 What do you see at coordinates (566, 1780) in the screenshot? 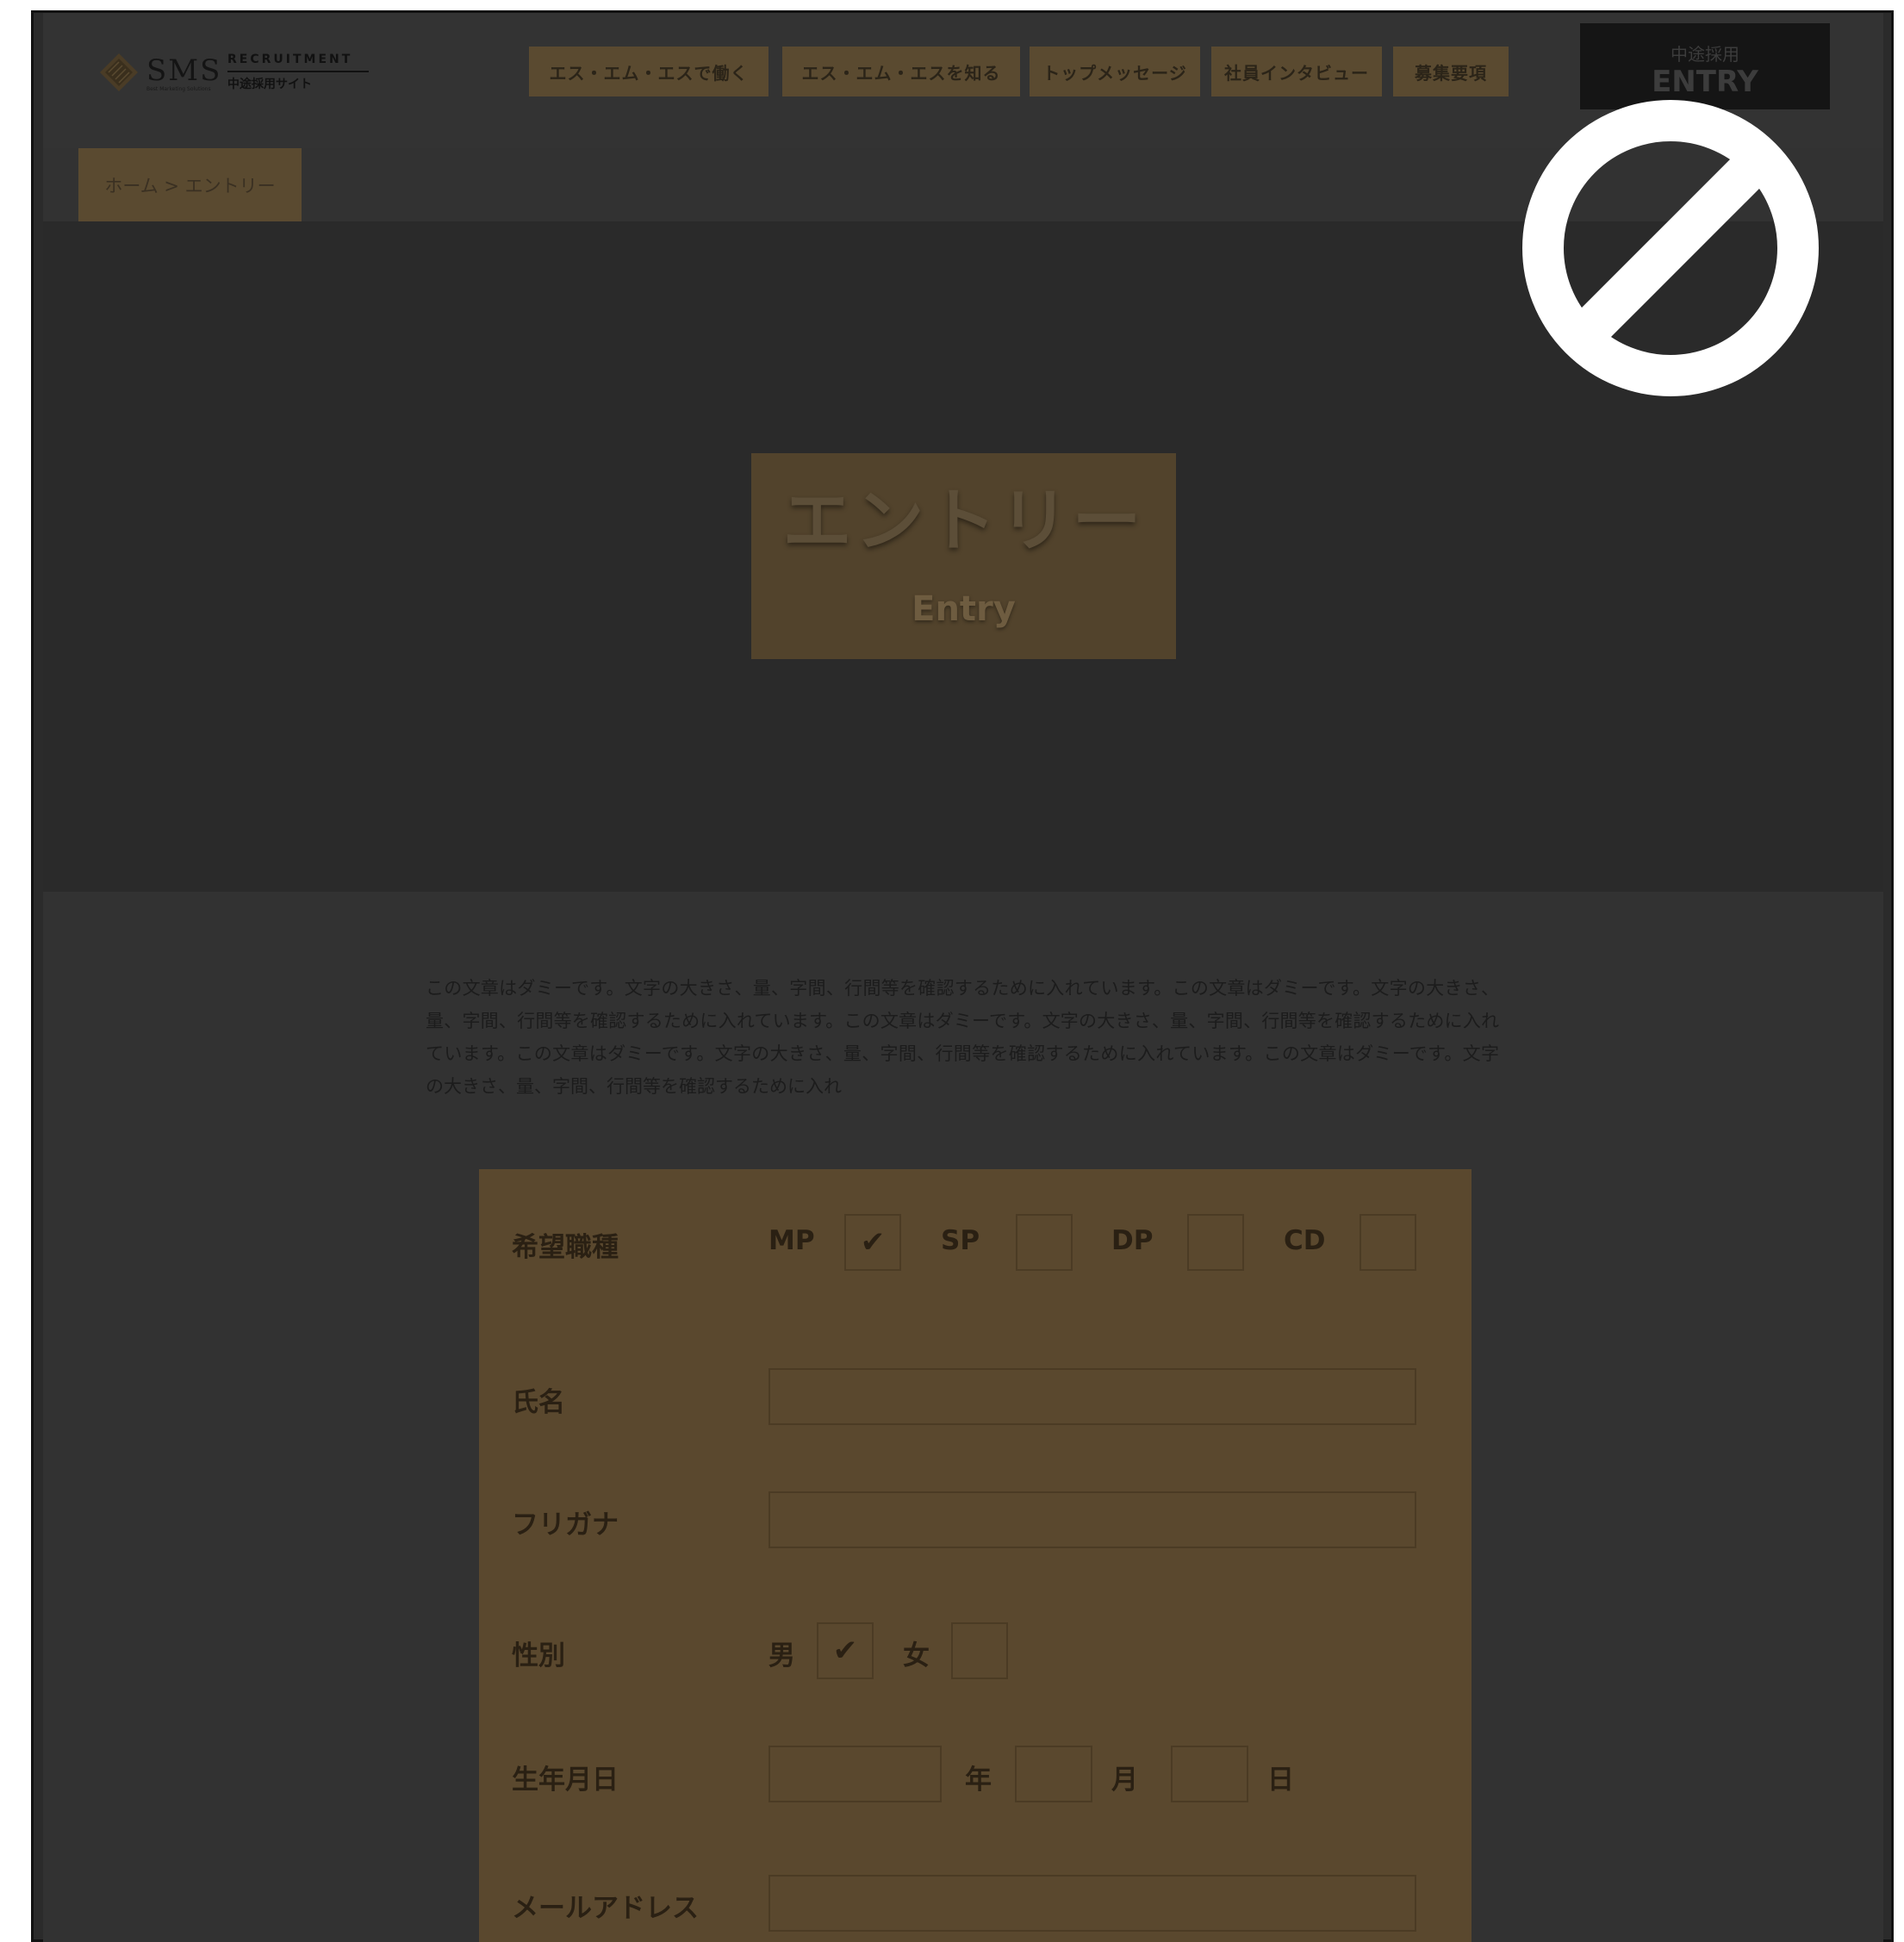
I see `birthdate-label: 生年月日` at bounding box center [566, 1780].